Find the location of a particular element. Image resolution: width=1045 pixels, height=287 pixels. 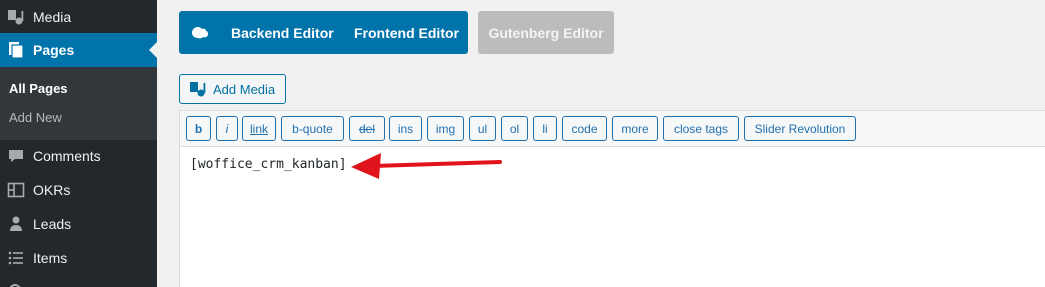

sidebar-item-leads: Leads is located at coordinates (78, 224).